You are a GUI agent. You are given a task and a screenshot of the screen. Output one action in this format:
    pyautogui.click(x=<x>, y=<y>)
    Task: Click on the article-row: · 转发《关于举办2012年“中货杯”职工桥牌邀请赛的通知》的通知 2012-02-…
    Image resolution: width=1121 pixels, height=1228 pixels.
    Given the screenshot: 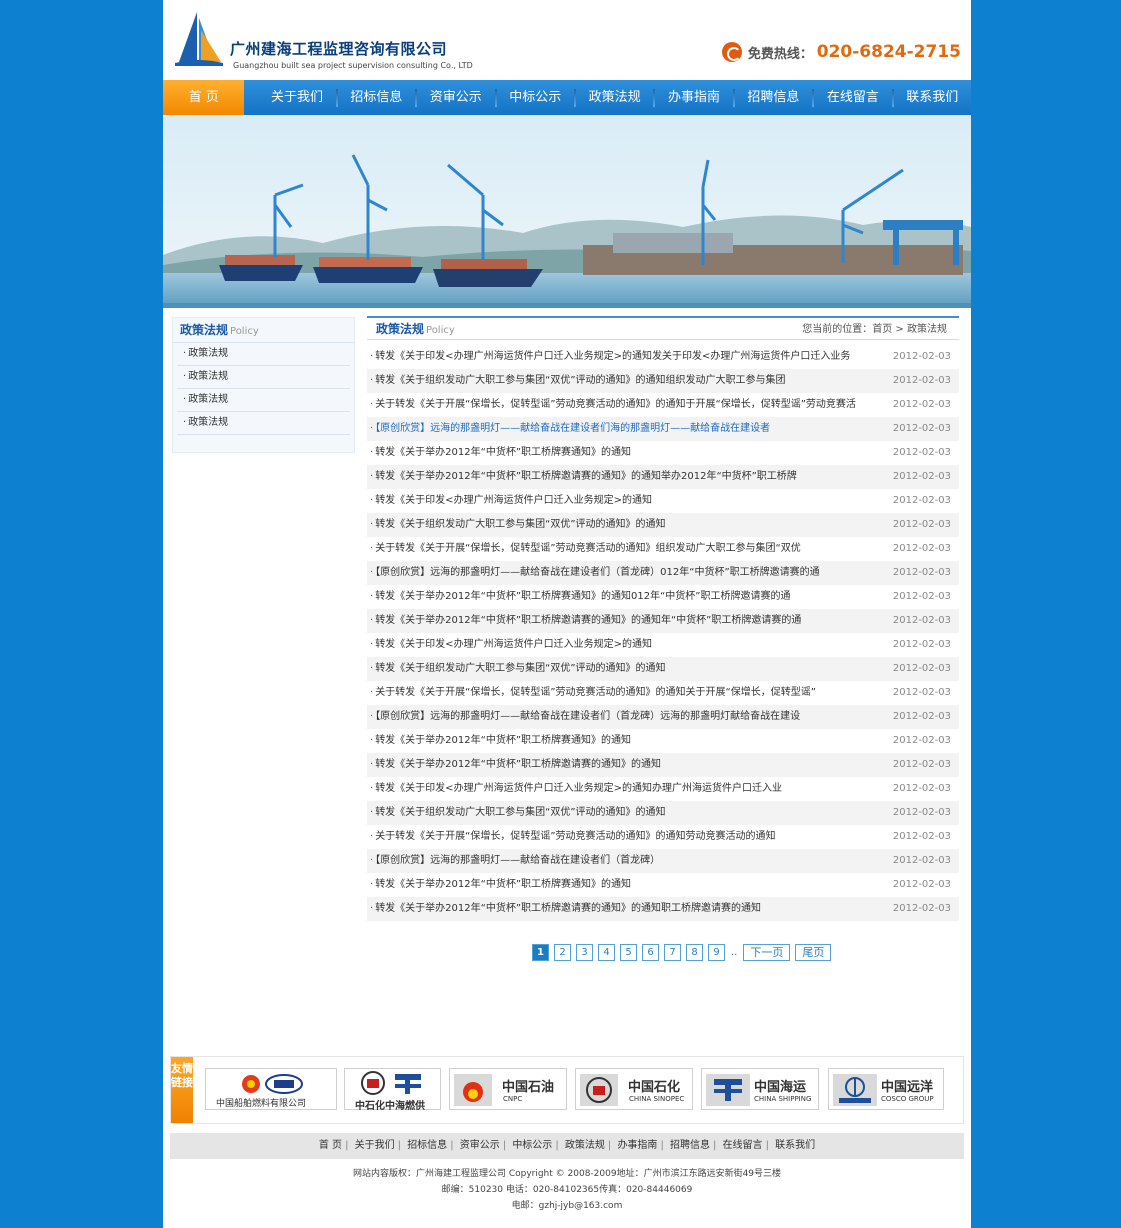 What is the action you would take?
    pyautogui.click(x=663, y=765)
    